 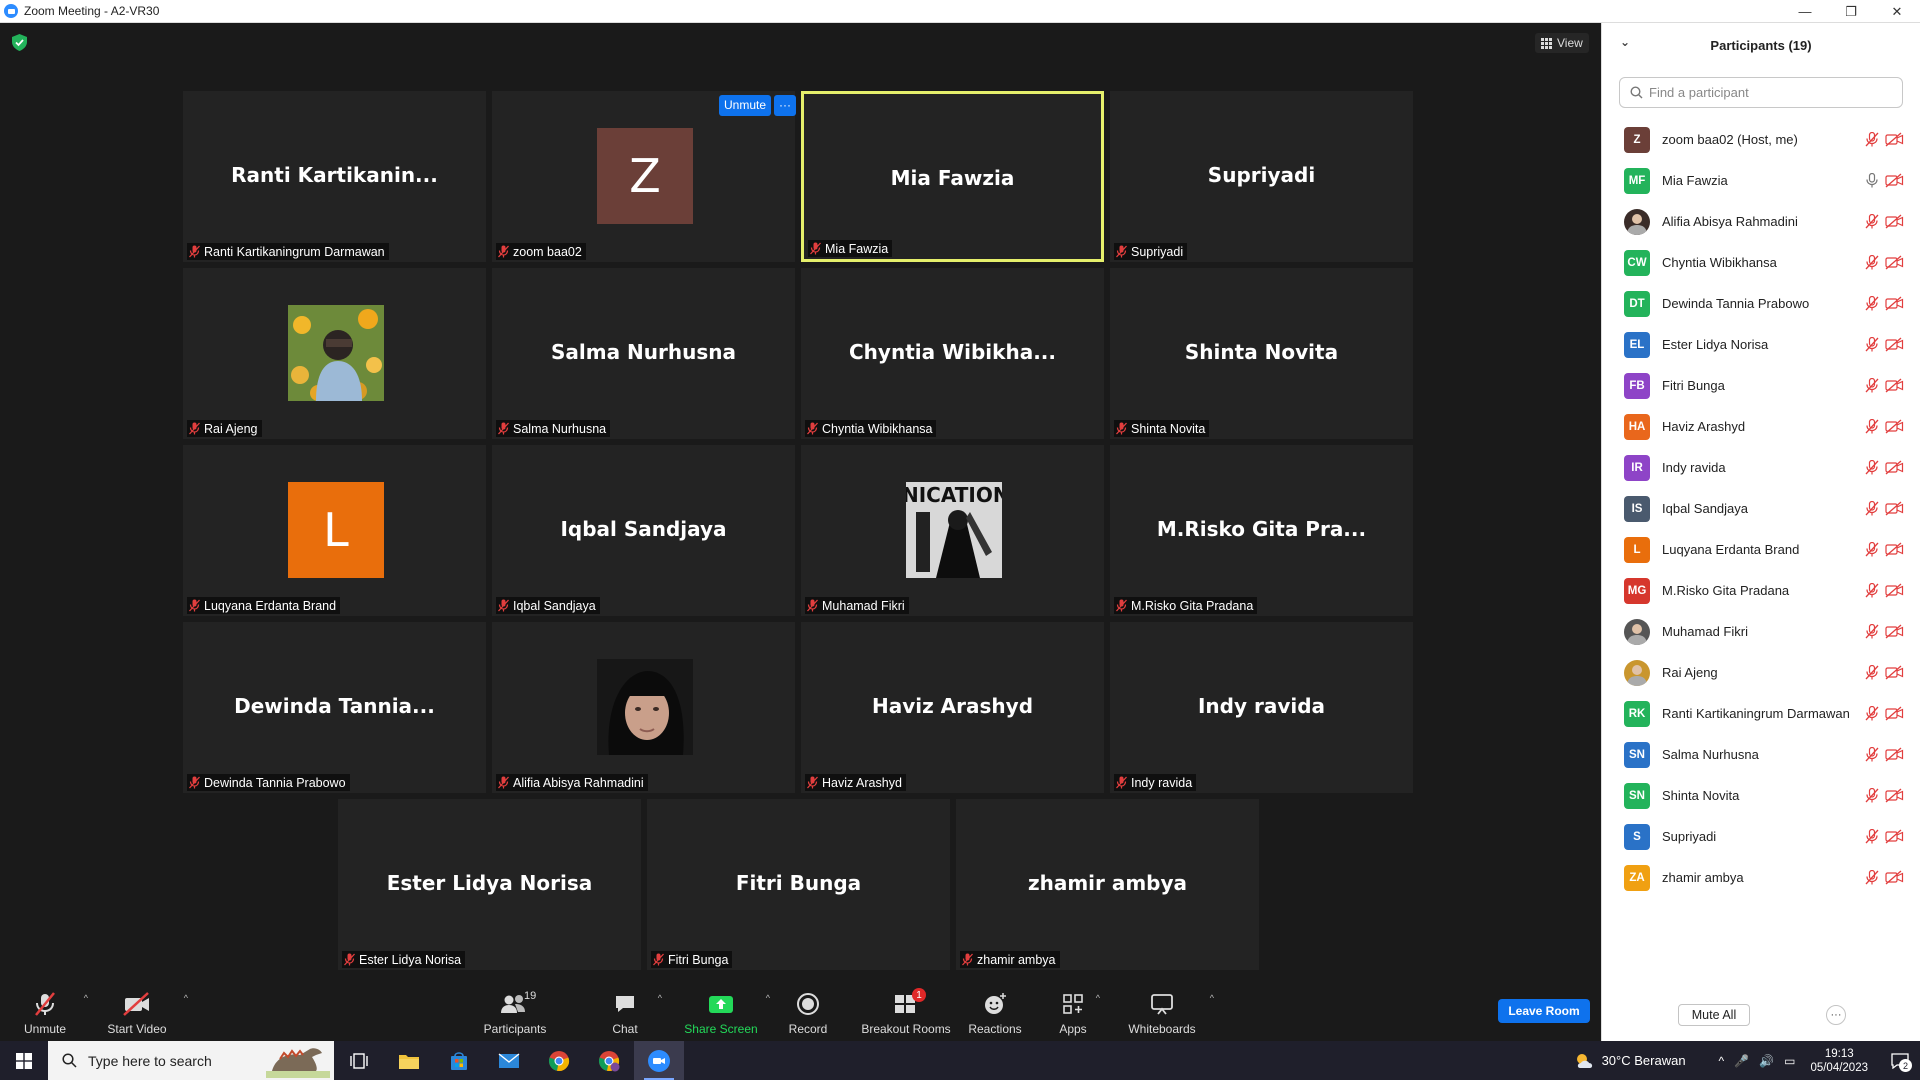 I want to click on network-icon: ▭, so click(x=1789, y=1061).